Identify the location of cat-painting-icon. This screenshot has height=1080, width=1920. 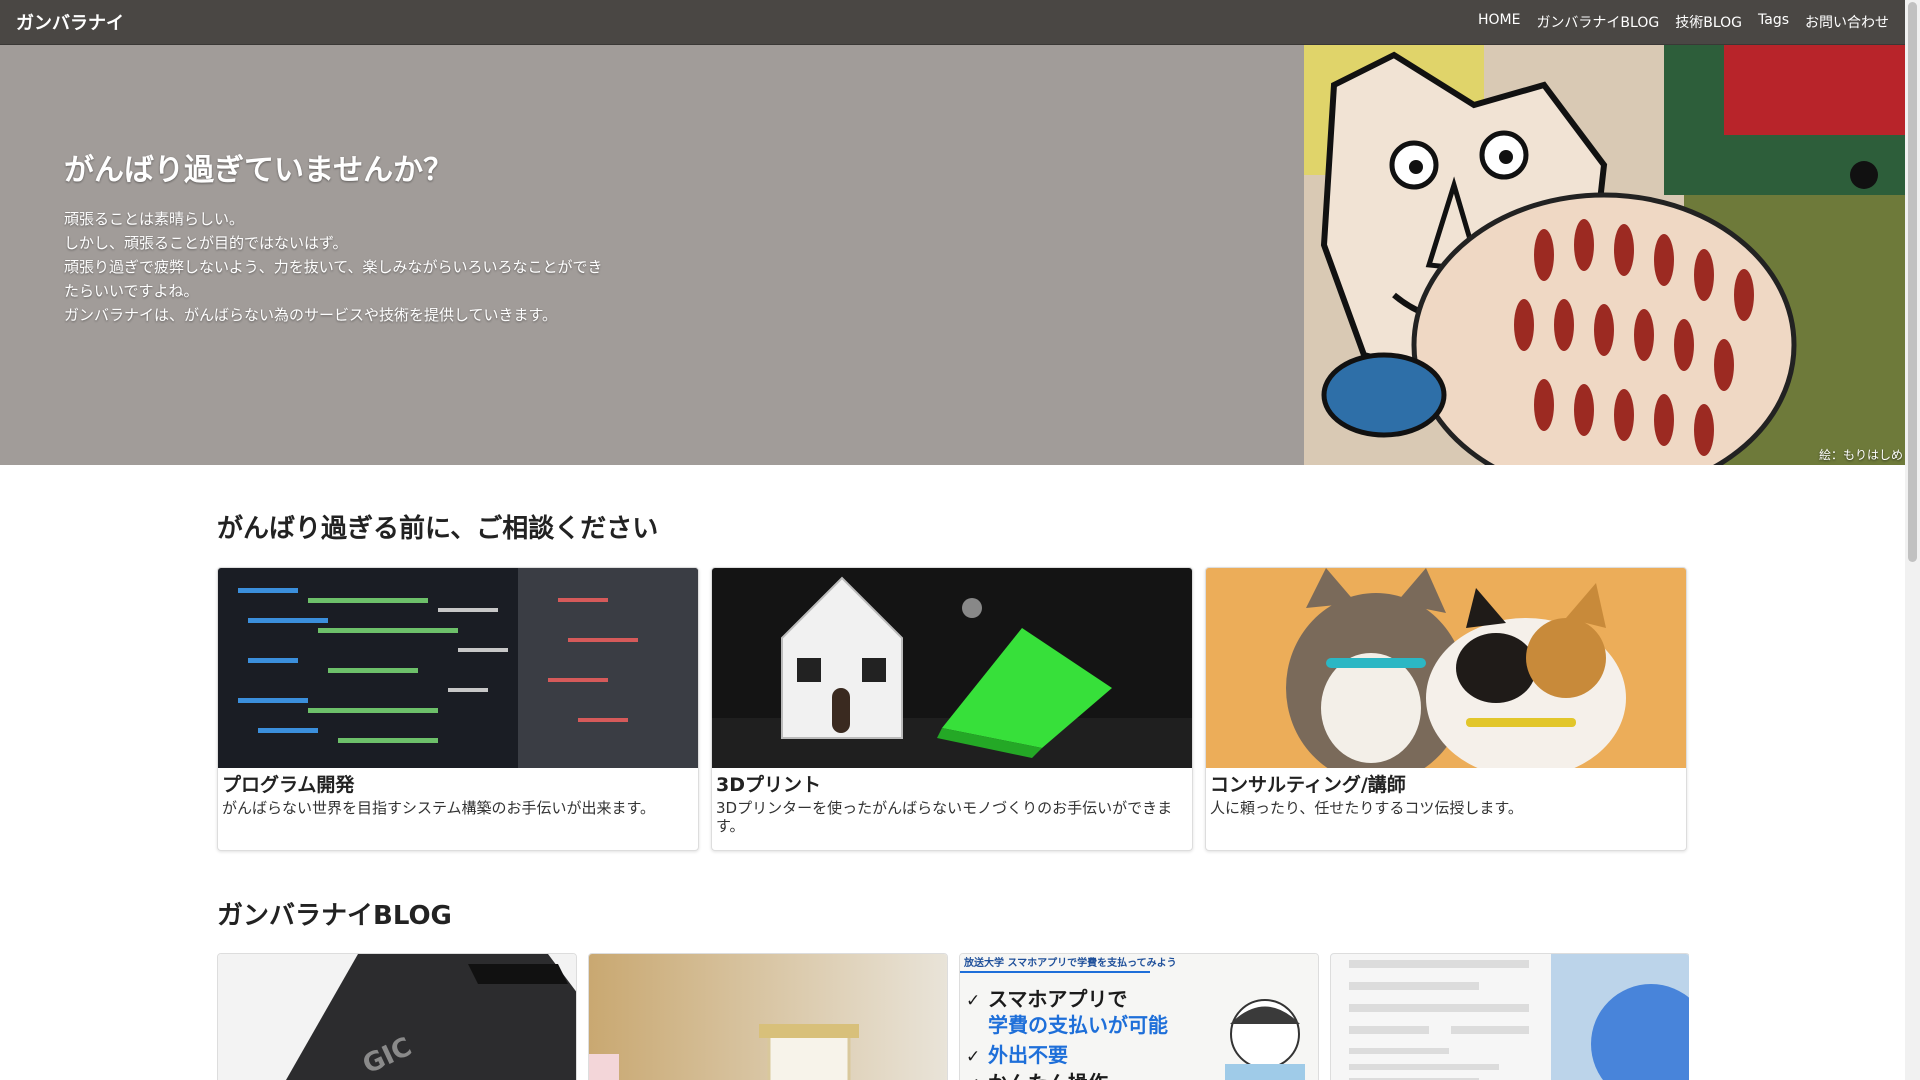
(1604, 255).